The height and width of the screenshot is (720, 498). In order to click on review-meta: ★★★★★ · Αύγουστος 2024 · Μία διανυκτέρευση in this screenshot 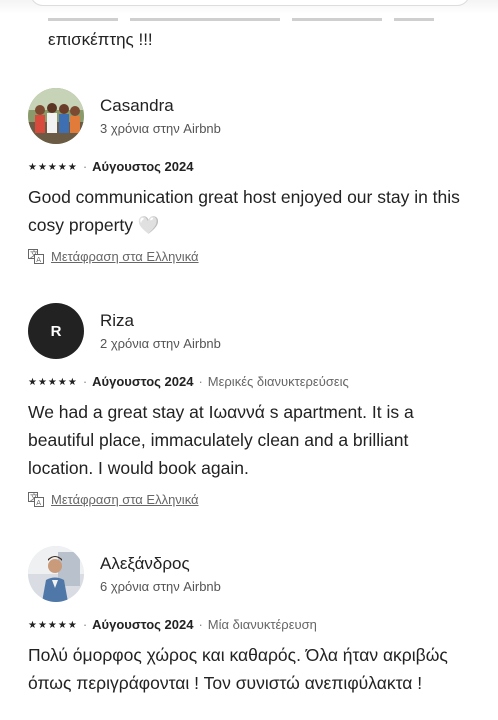, I will do `click(172, 624)`.